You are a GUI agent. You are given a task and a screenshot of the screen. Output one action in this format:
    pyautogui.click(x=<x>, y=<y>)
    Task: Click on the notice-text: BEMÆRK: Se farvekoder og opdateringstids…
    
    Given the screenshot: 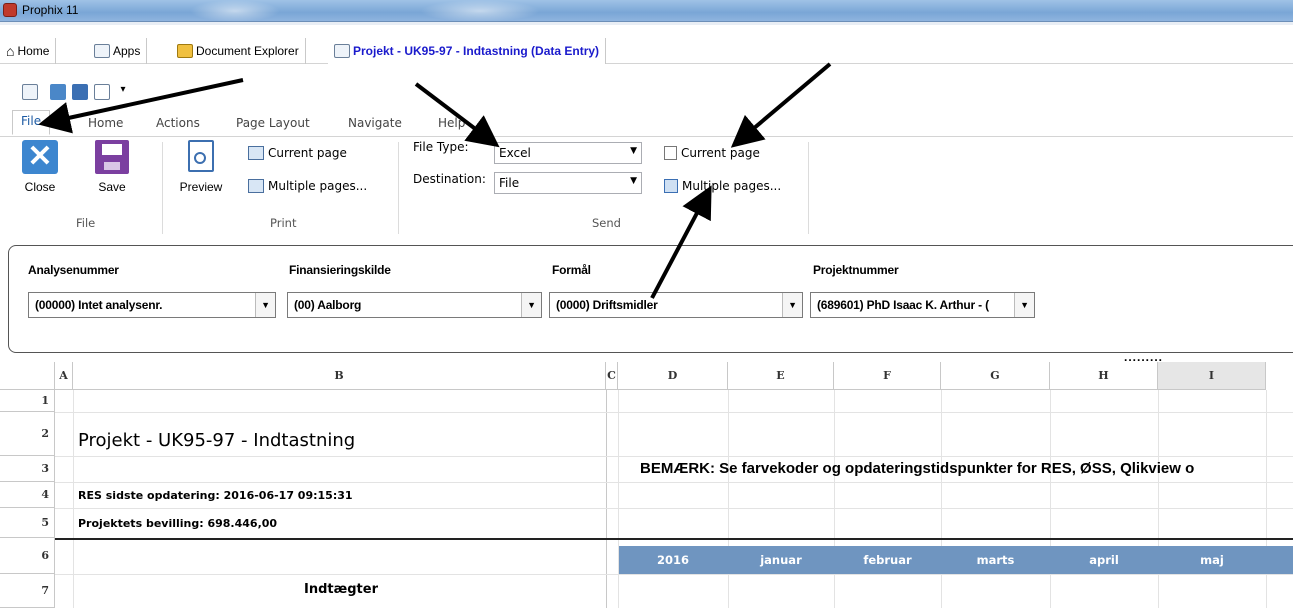 What is the action you would take?
    pyautogui.click(x=917, y=468)
    